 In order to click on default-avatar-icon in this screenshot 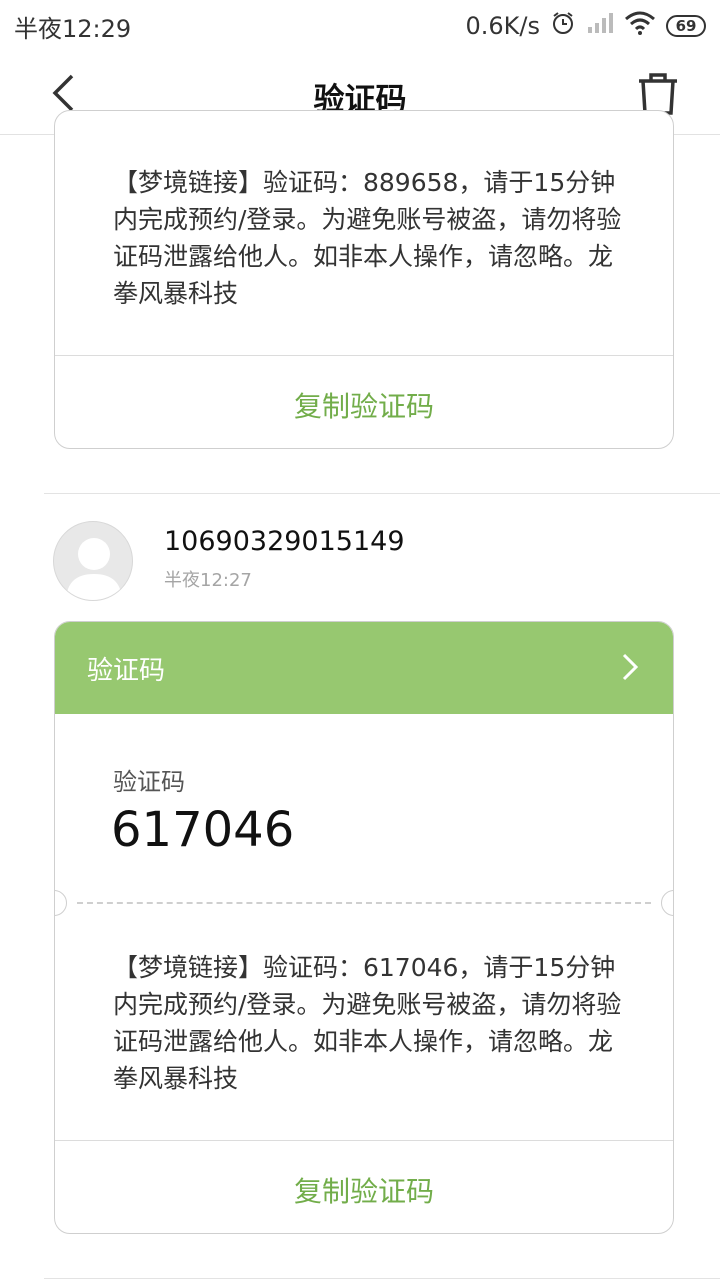, I will do `click(94, 569)`.